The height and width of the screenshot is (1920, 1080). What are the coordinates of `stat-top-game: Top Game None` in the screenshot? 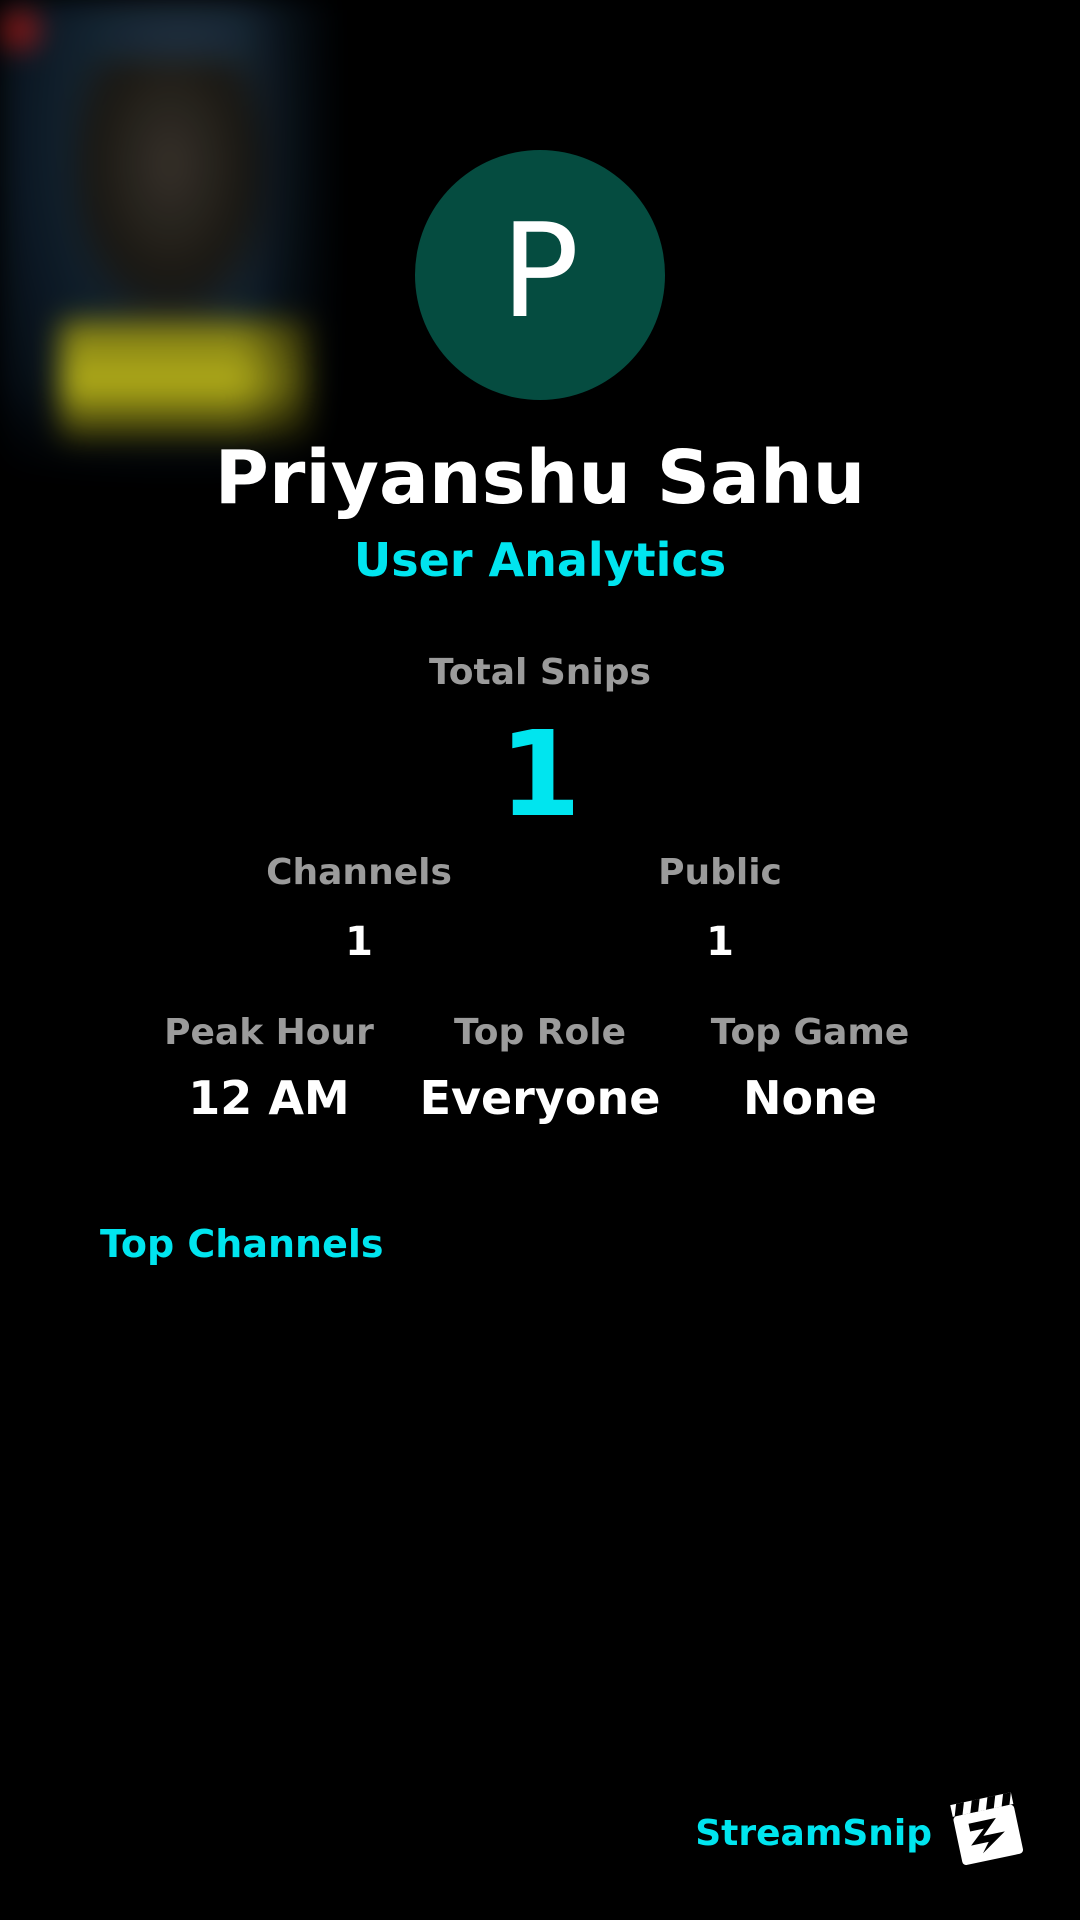 It's located at (810, 1068).